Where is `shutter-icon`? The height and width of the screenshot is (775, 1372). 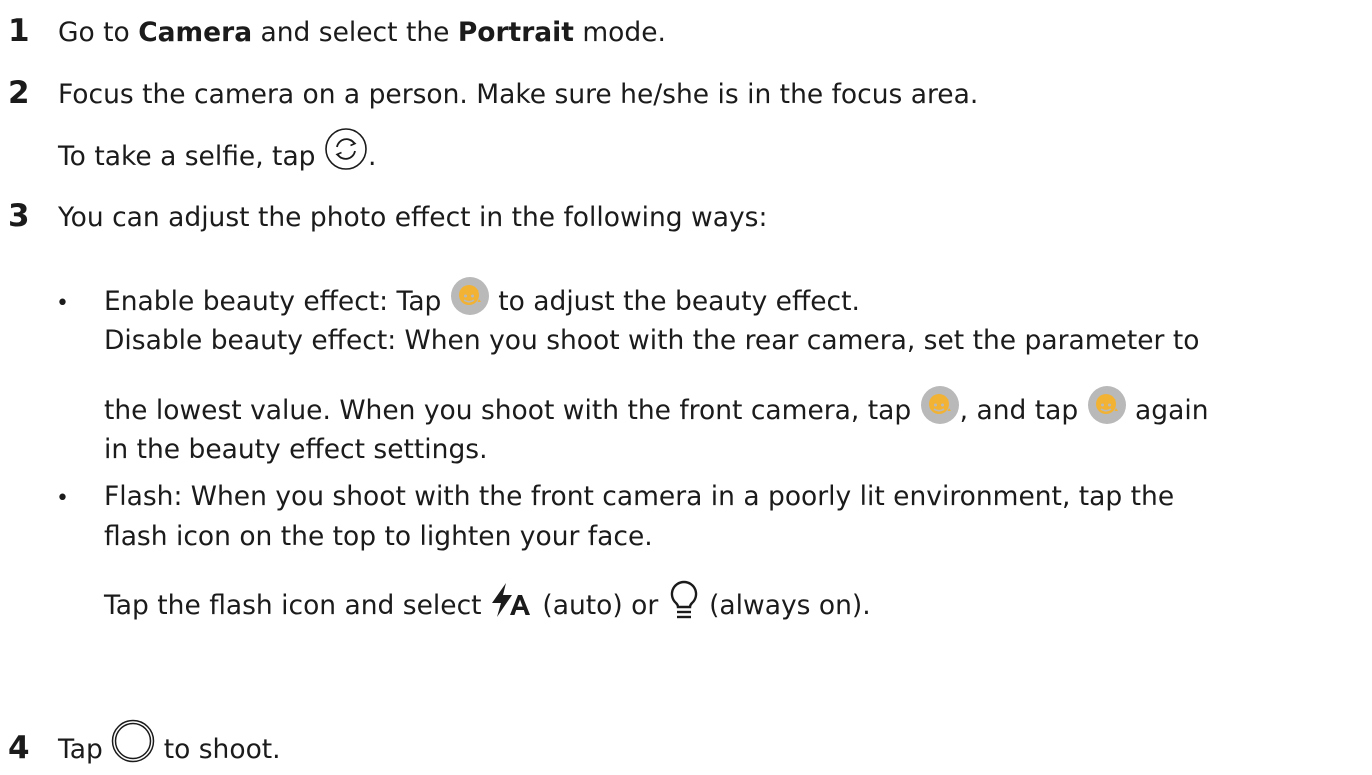
shutter-icon is located at coordinates (133, 741).